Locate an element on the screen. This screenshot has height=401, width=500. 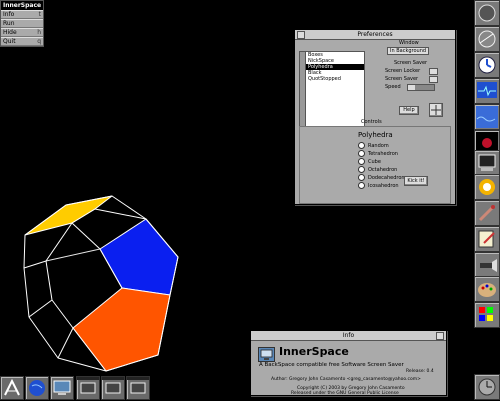
radio-label: Octahedron is located at coordinates (383, 169).